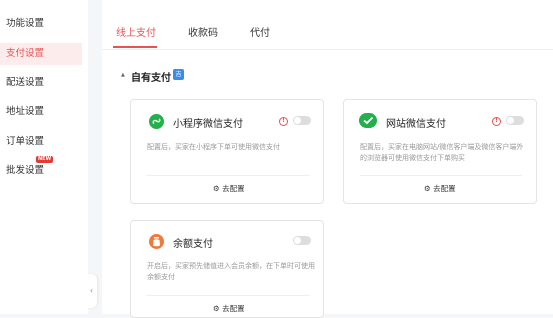 This screenshot has width=553, height=318. I want to click on caret-down-icon: ▲, so click(123, 75).